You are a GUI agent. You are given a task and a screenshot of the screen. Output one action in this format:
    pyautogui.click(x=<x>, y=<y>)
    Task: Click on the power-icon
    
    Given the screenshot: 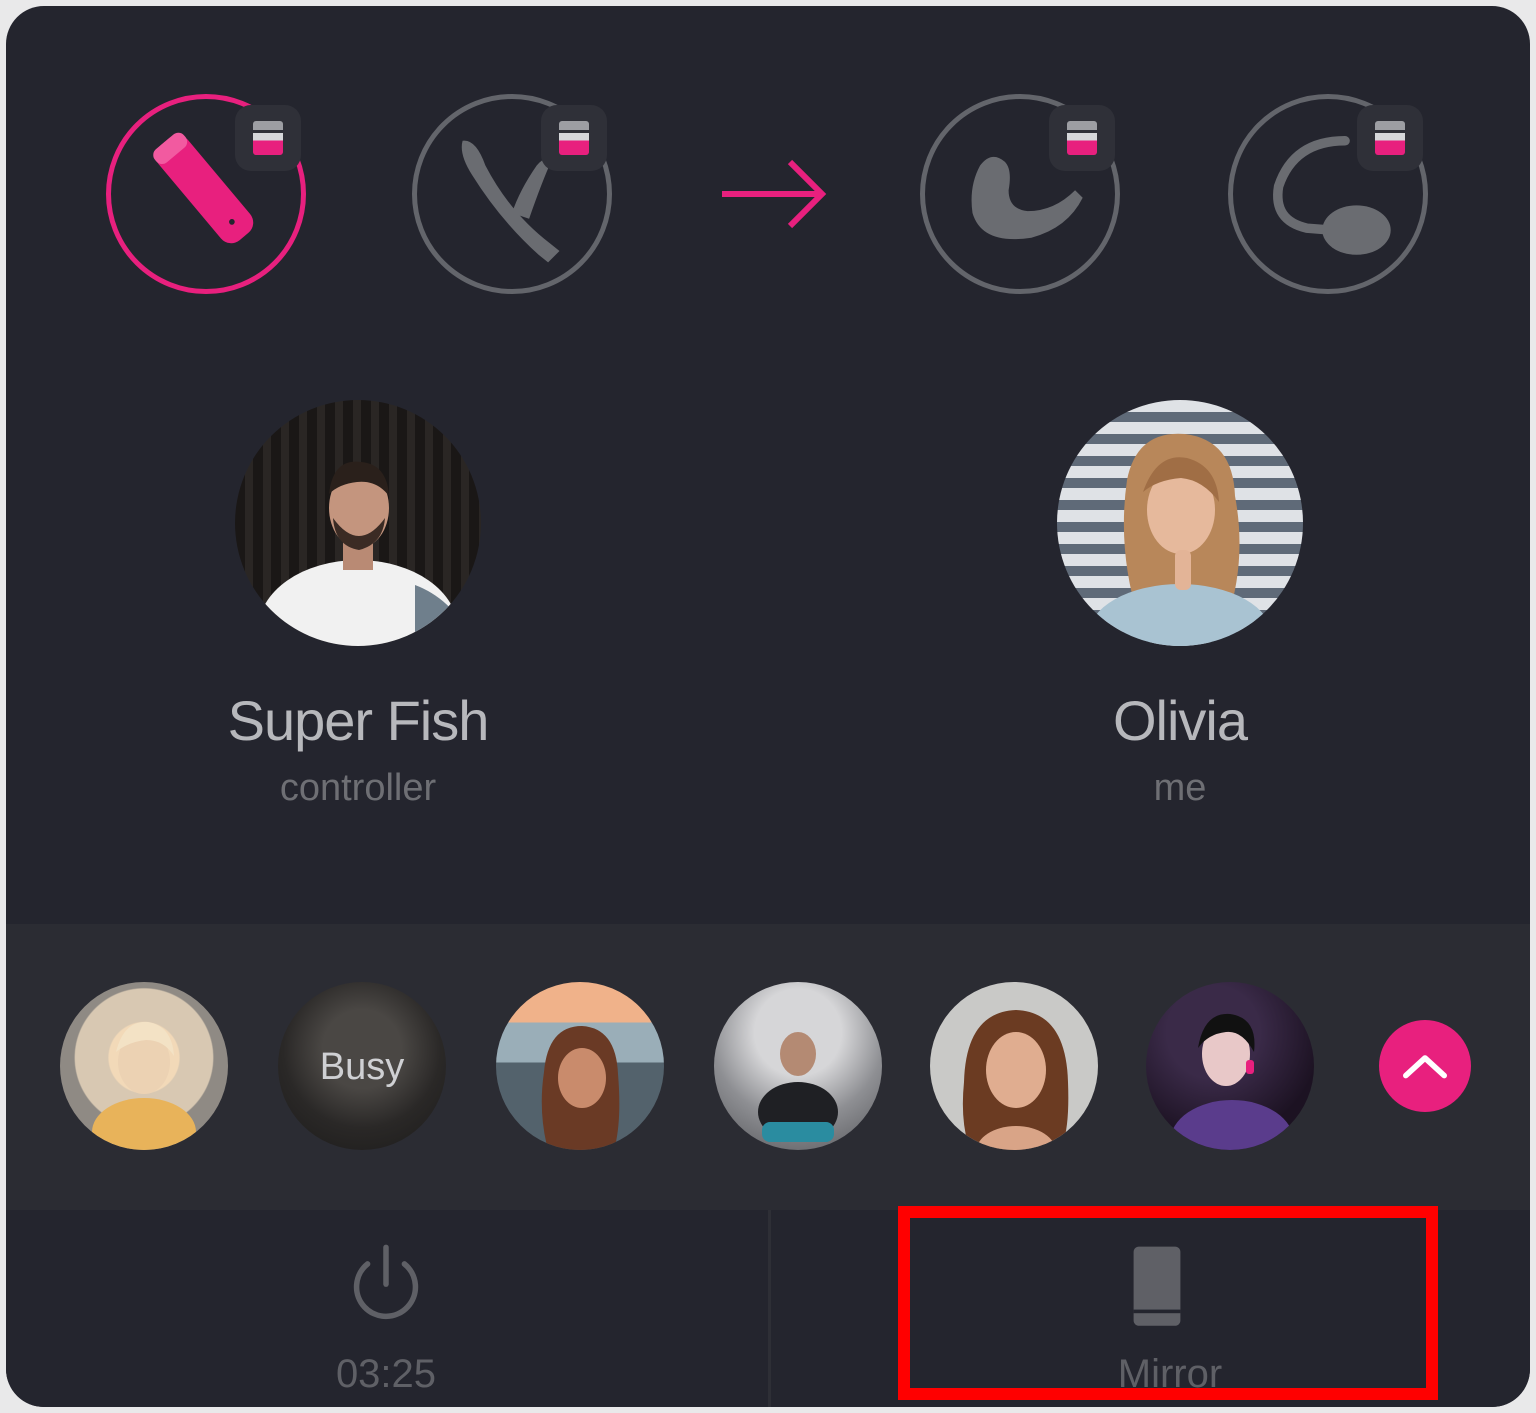 What is the action you would take?
    pyautogui.click(x=386, y=1282)
    